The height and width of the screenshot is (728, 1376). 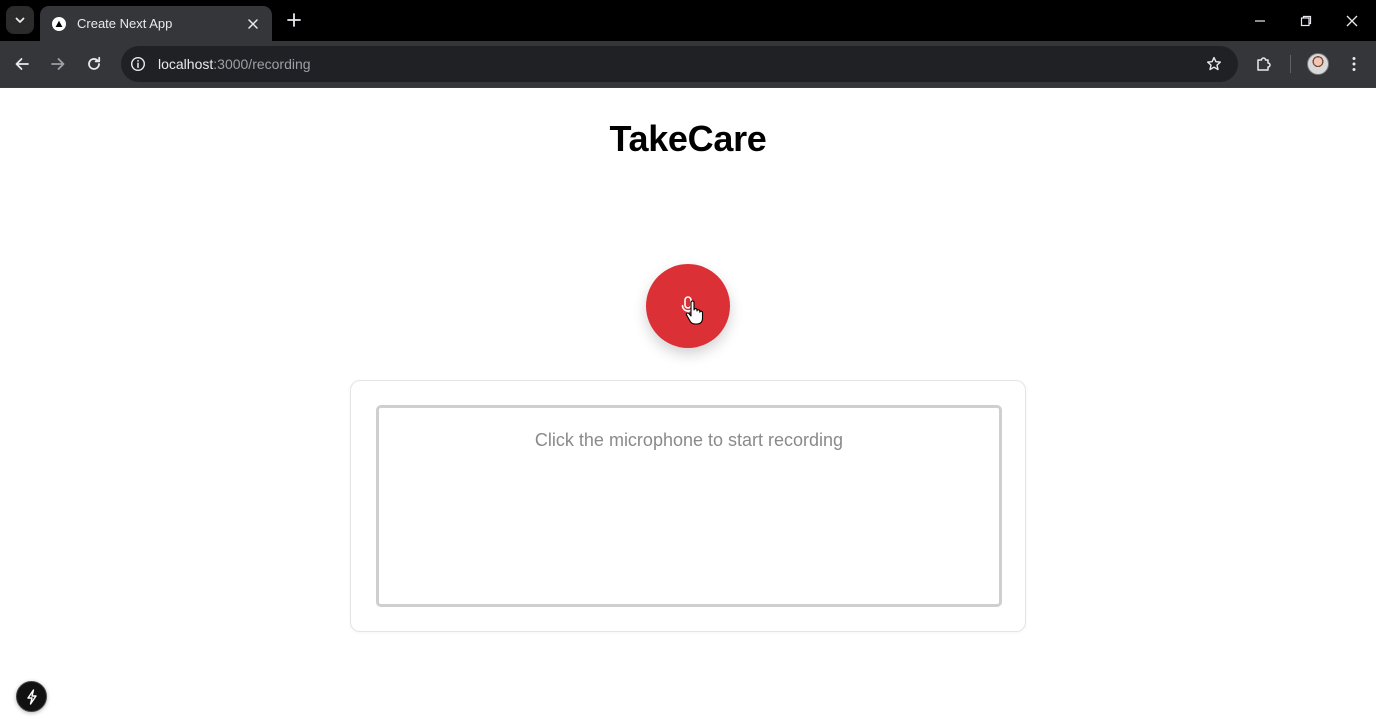 What do you see at coordinates (688, 20) in the screenshot?
I see `browser-titlebar: Create Next App` at bounding box center [688, 20].